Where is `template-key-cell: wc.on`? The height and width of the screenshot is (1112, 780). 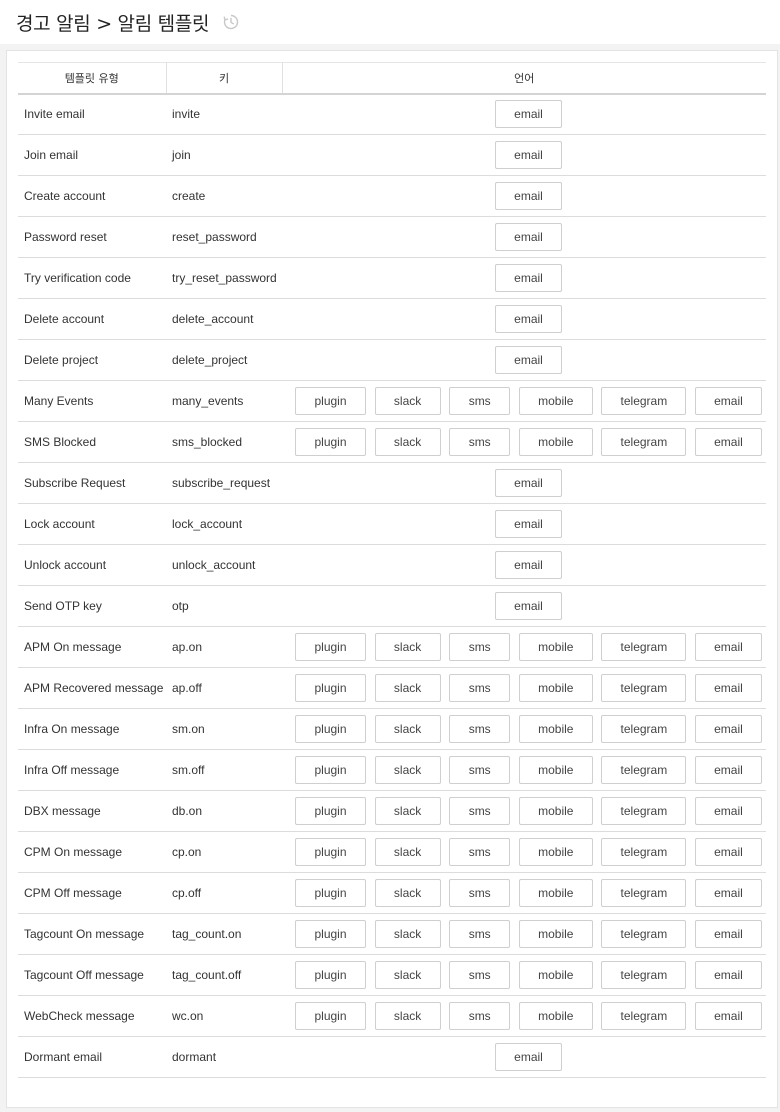
template-key-cell: wc.on is located at coordinates (188, 1016).